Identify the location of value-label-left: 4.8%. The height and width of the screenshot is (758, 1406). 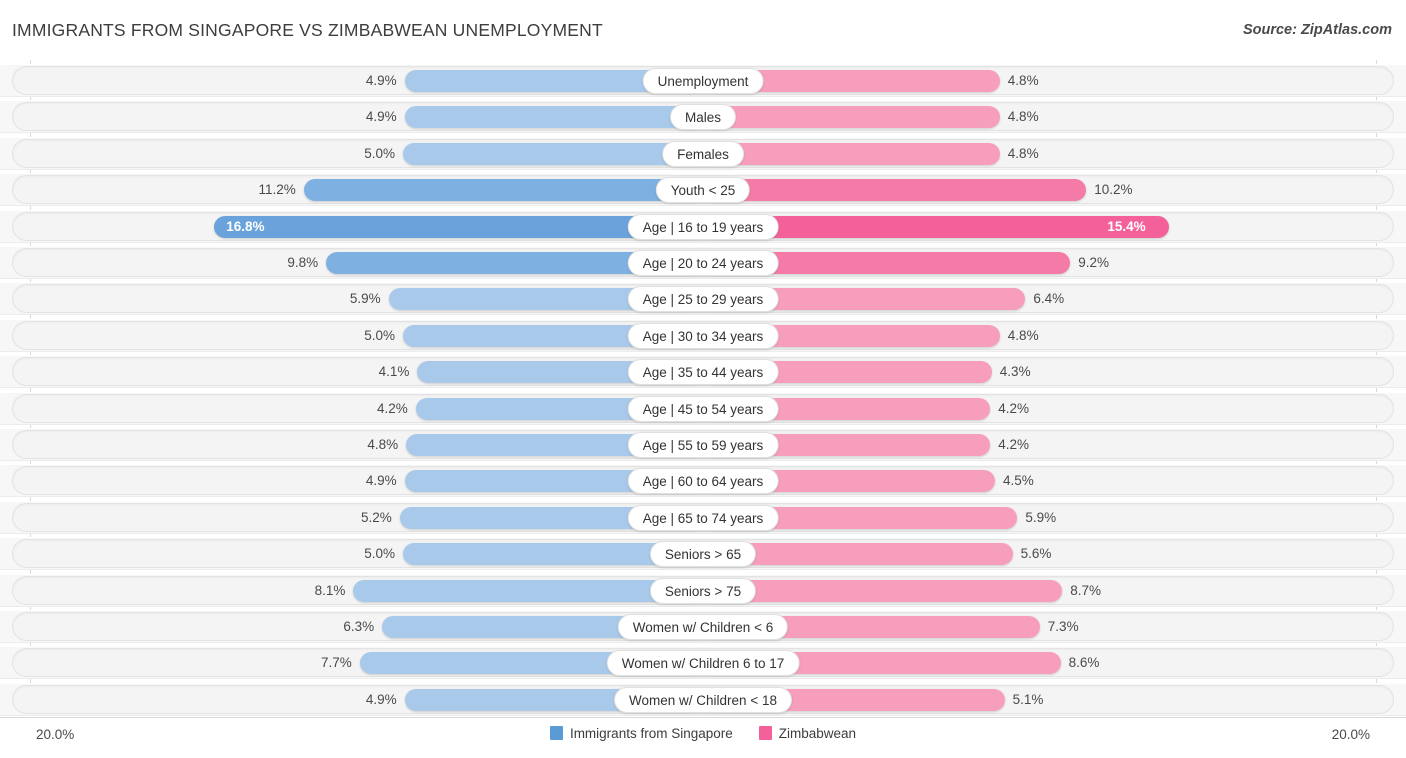
(383, 444).